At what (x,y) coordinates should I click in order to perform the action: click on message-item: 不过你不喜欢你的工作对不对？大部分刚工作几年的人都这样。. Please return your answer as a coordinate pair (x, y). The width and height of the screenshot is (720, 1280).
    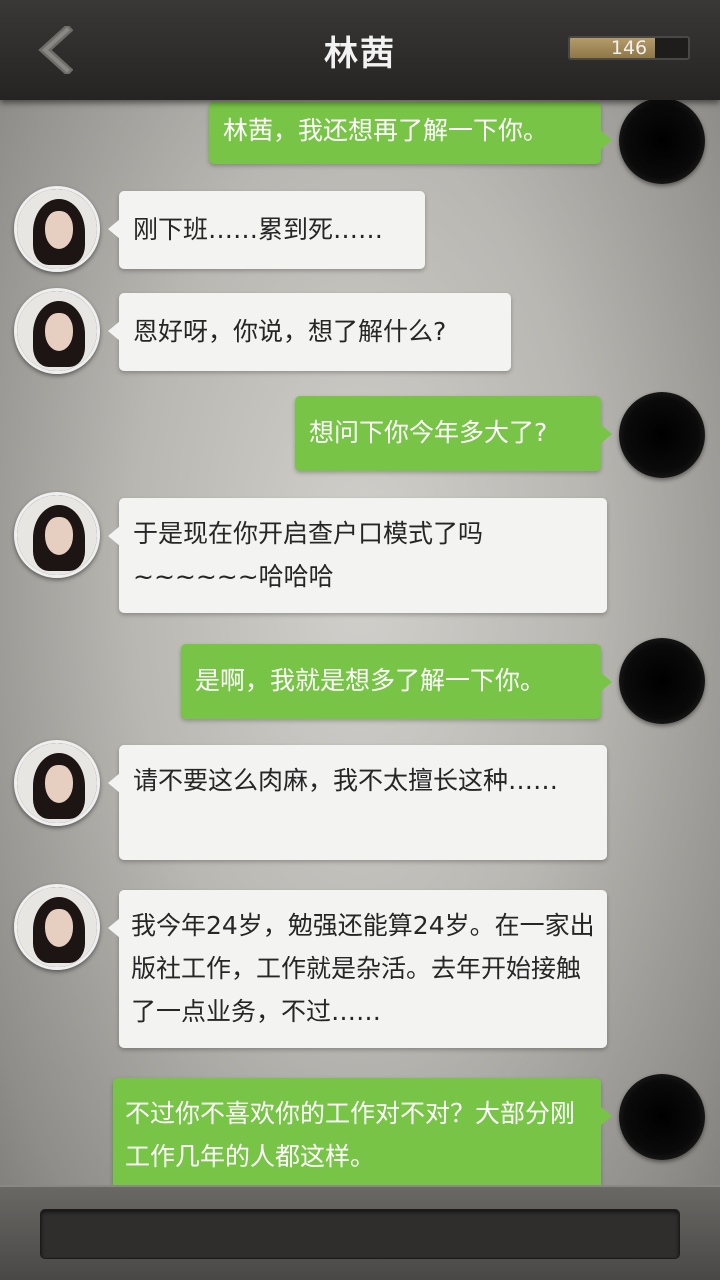
    Looking at the image, I should click on (360, 1128).